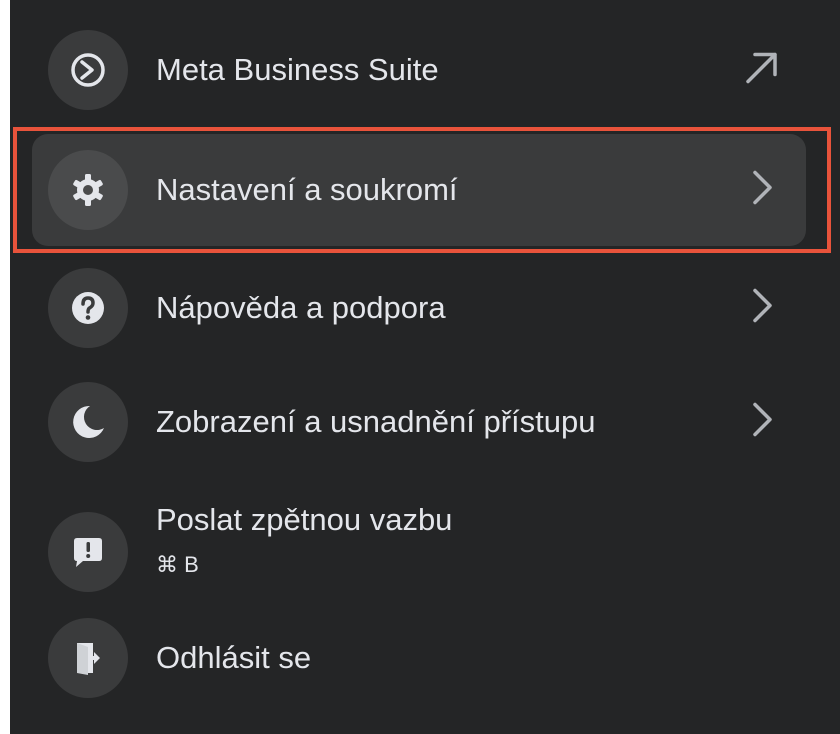 Image resolution: width=840 pixels, height=734 pixels. I want to click on meta-business-suite-icon, so click(88, 70).